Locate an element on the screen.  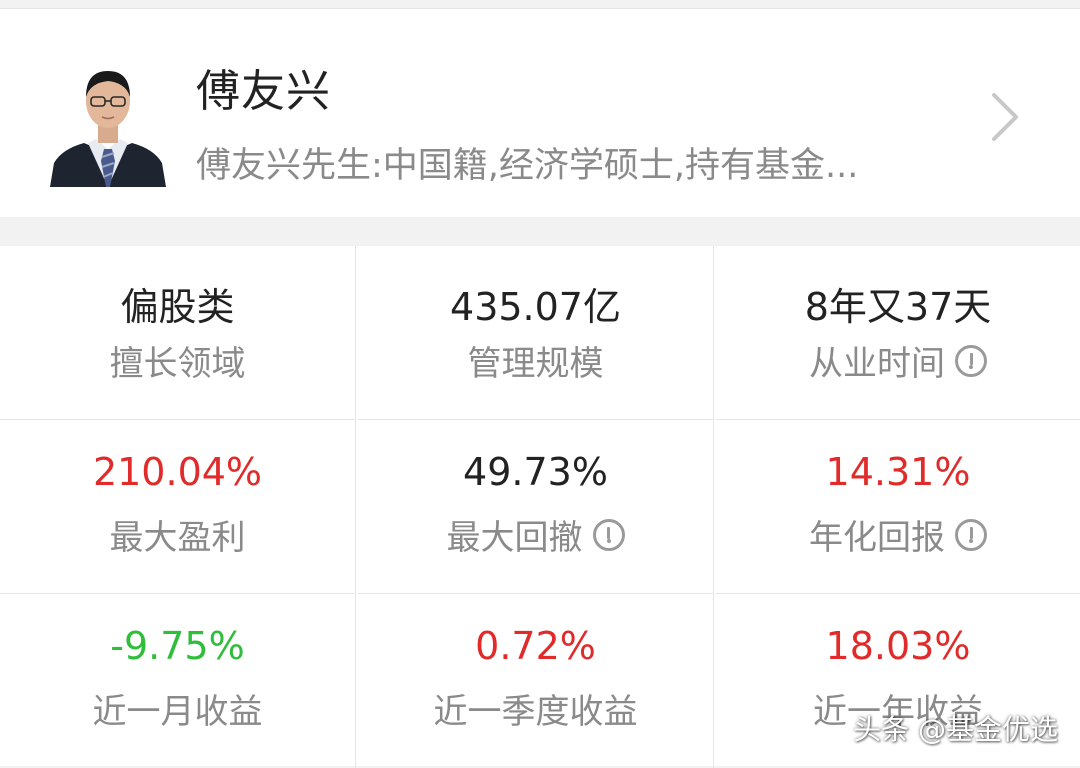
stat-label: 年化回报 is located at coordinates (877, 538).